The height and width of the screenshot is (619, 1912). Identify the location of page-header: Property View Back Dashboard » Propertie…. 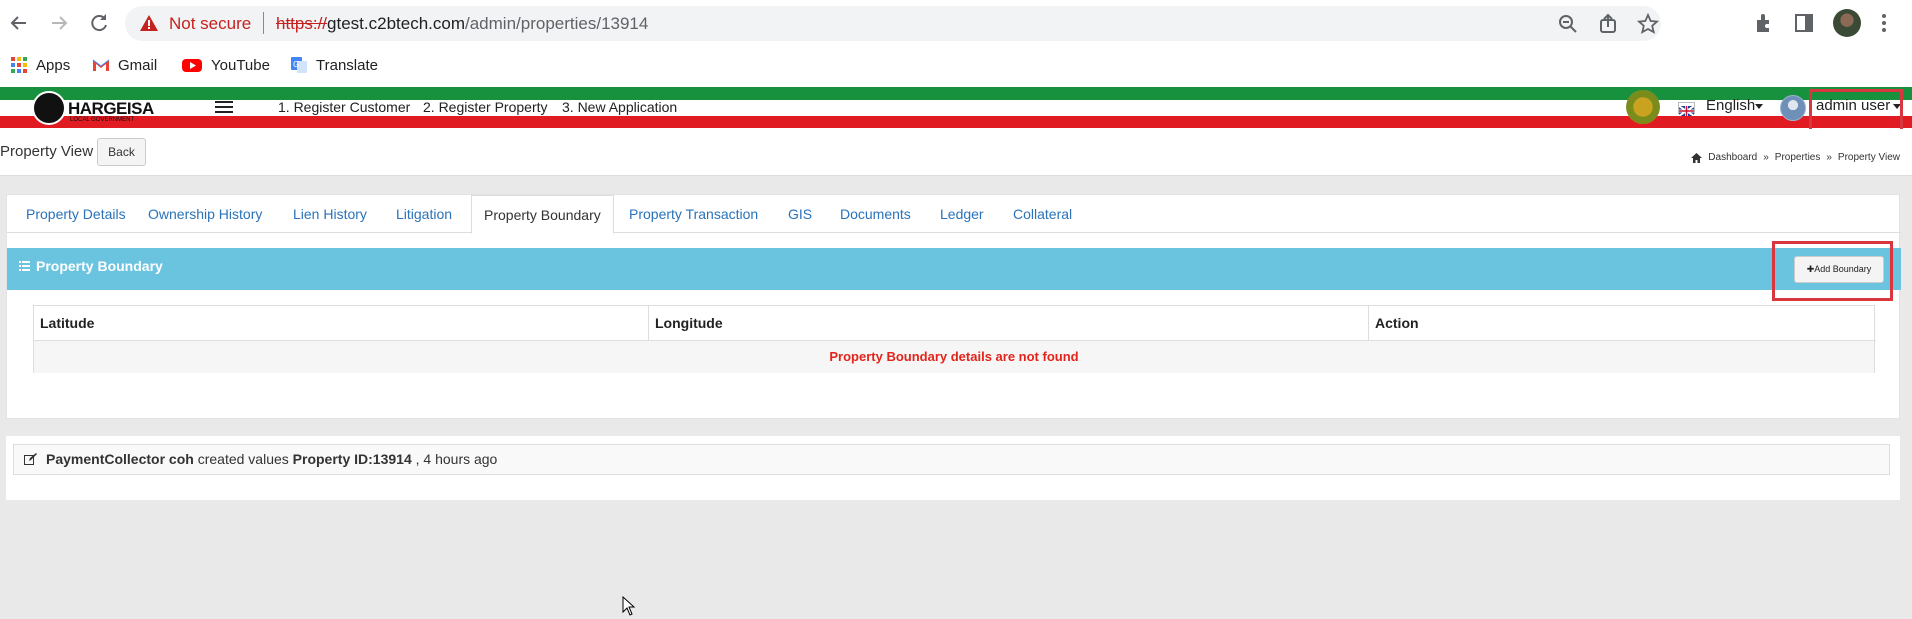
(956, 152).